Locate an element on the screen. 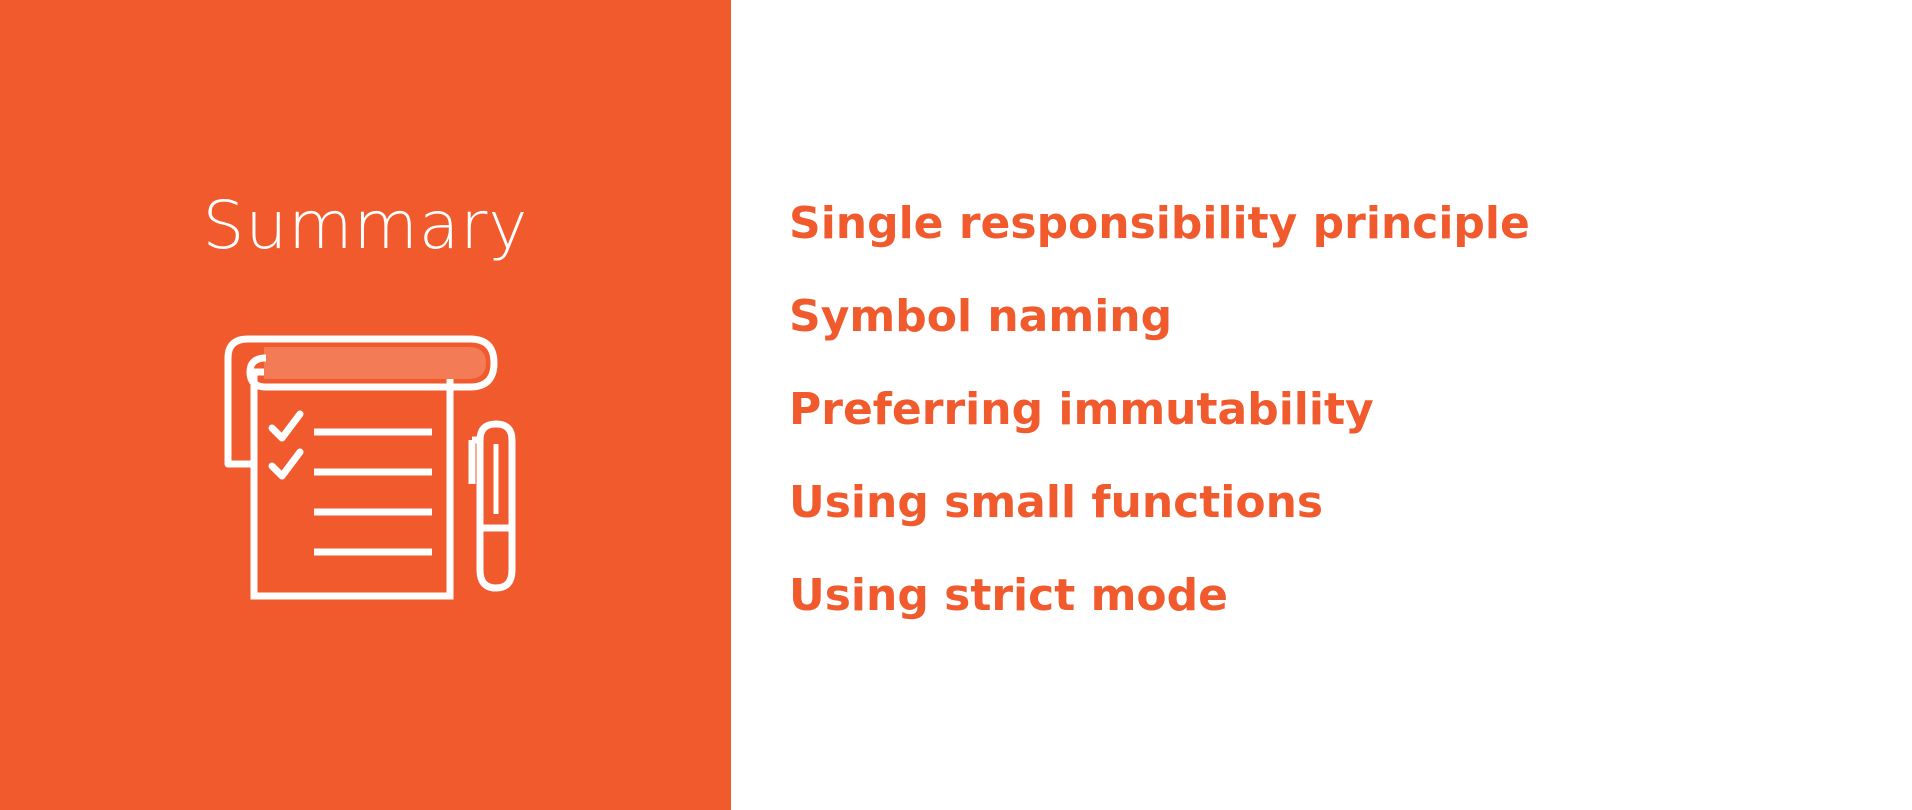  summary-item-preferring-immutability: Preferring immutability is located at coordinates (1081, 409).